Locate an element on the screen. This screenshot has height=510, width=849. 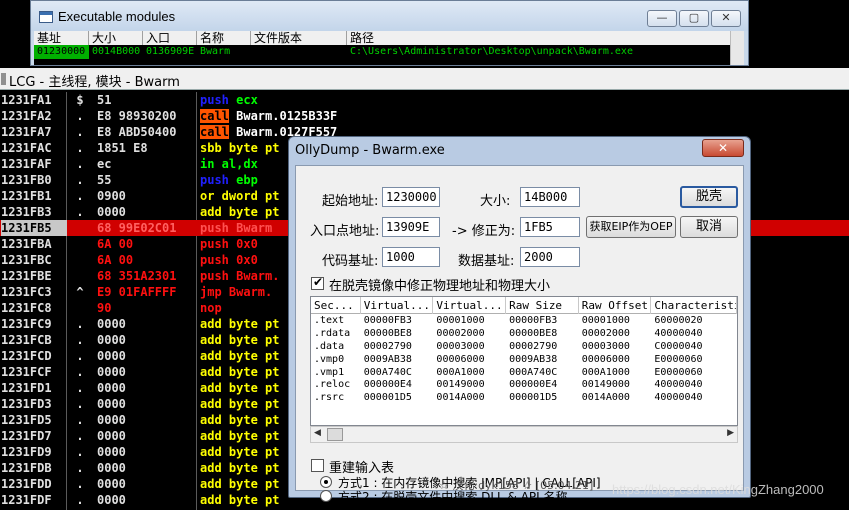
lcg-title: LCG - 主线程, 模块 - Bwarm is located at coordinates (94, 82).